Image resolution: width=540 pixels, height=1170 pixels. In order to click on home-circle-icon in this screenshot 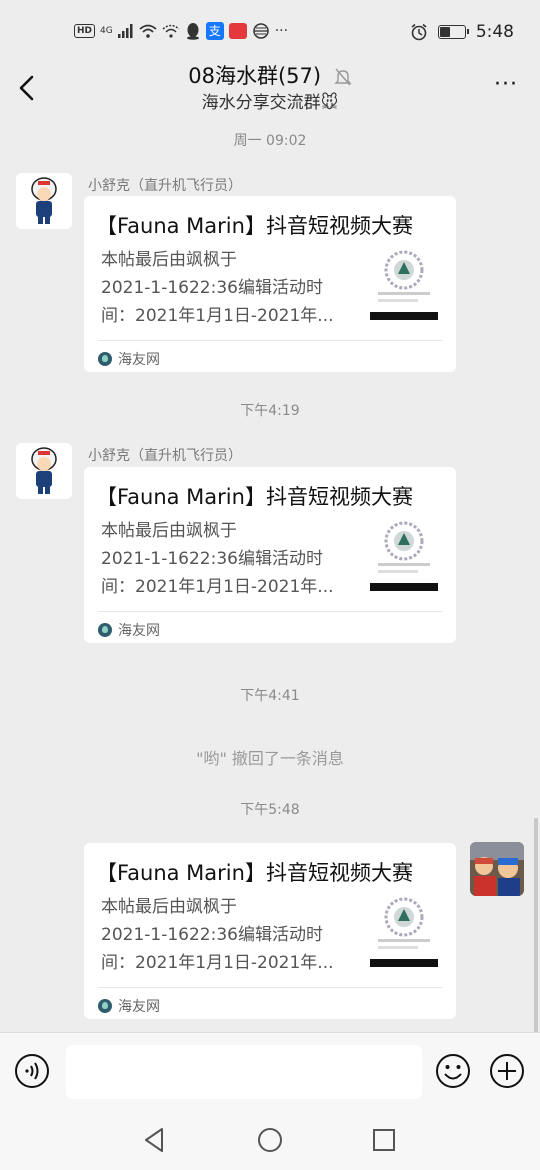, I will do `click(270, 1140)`.